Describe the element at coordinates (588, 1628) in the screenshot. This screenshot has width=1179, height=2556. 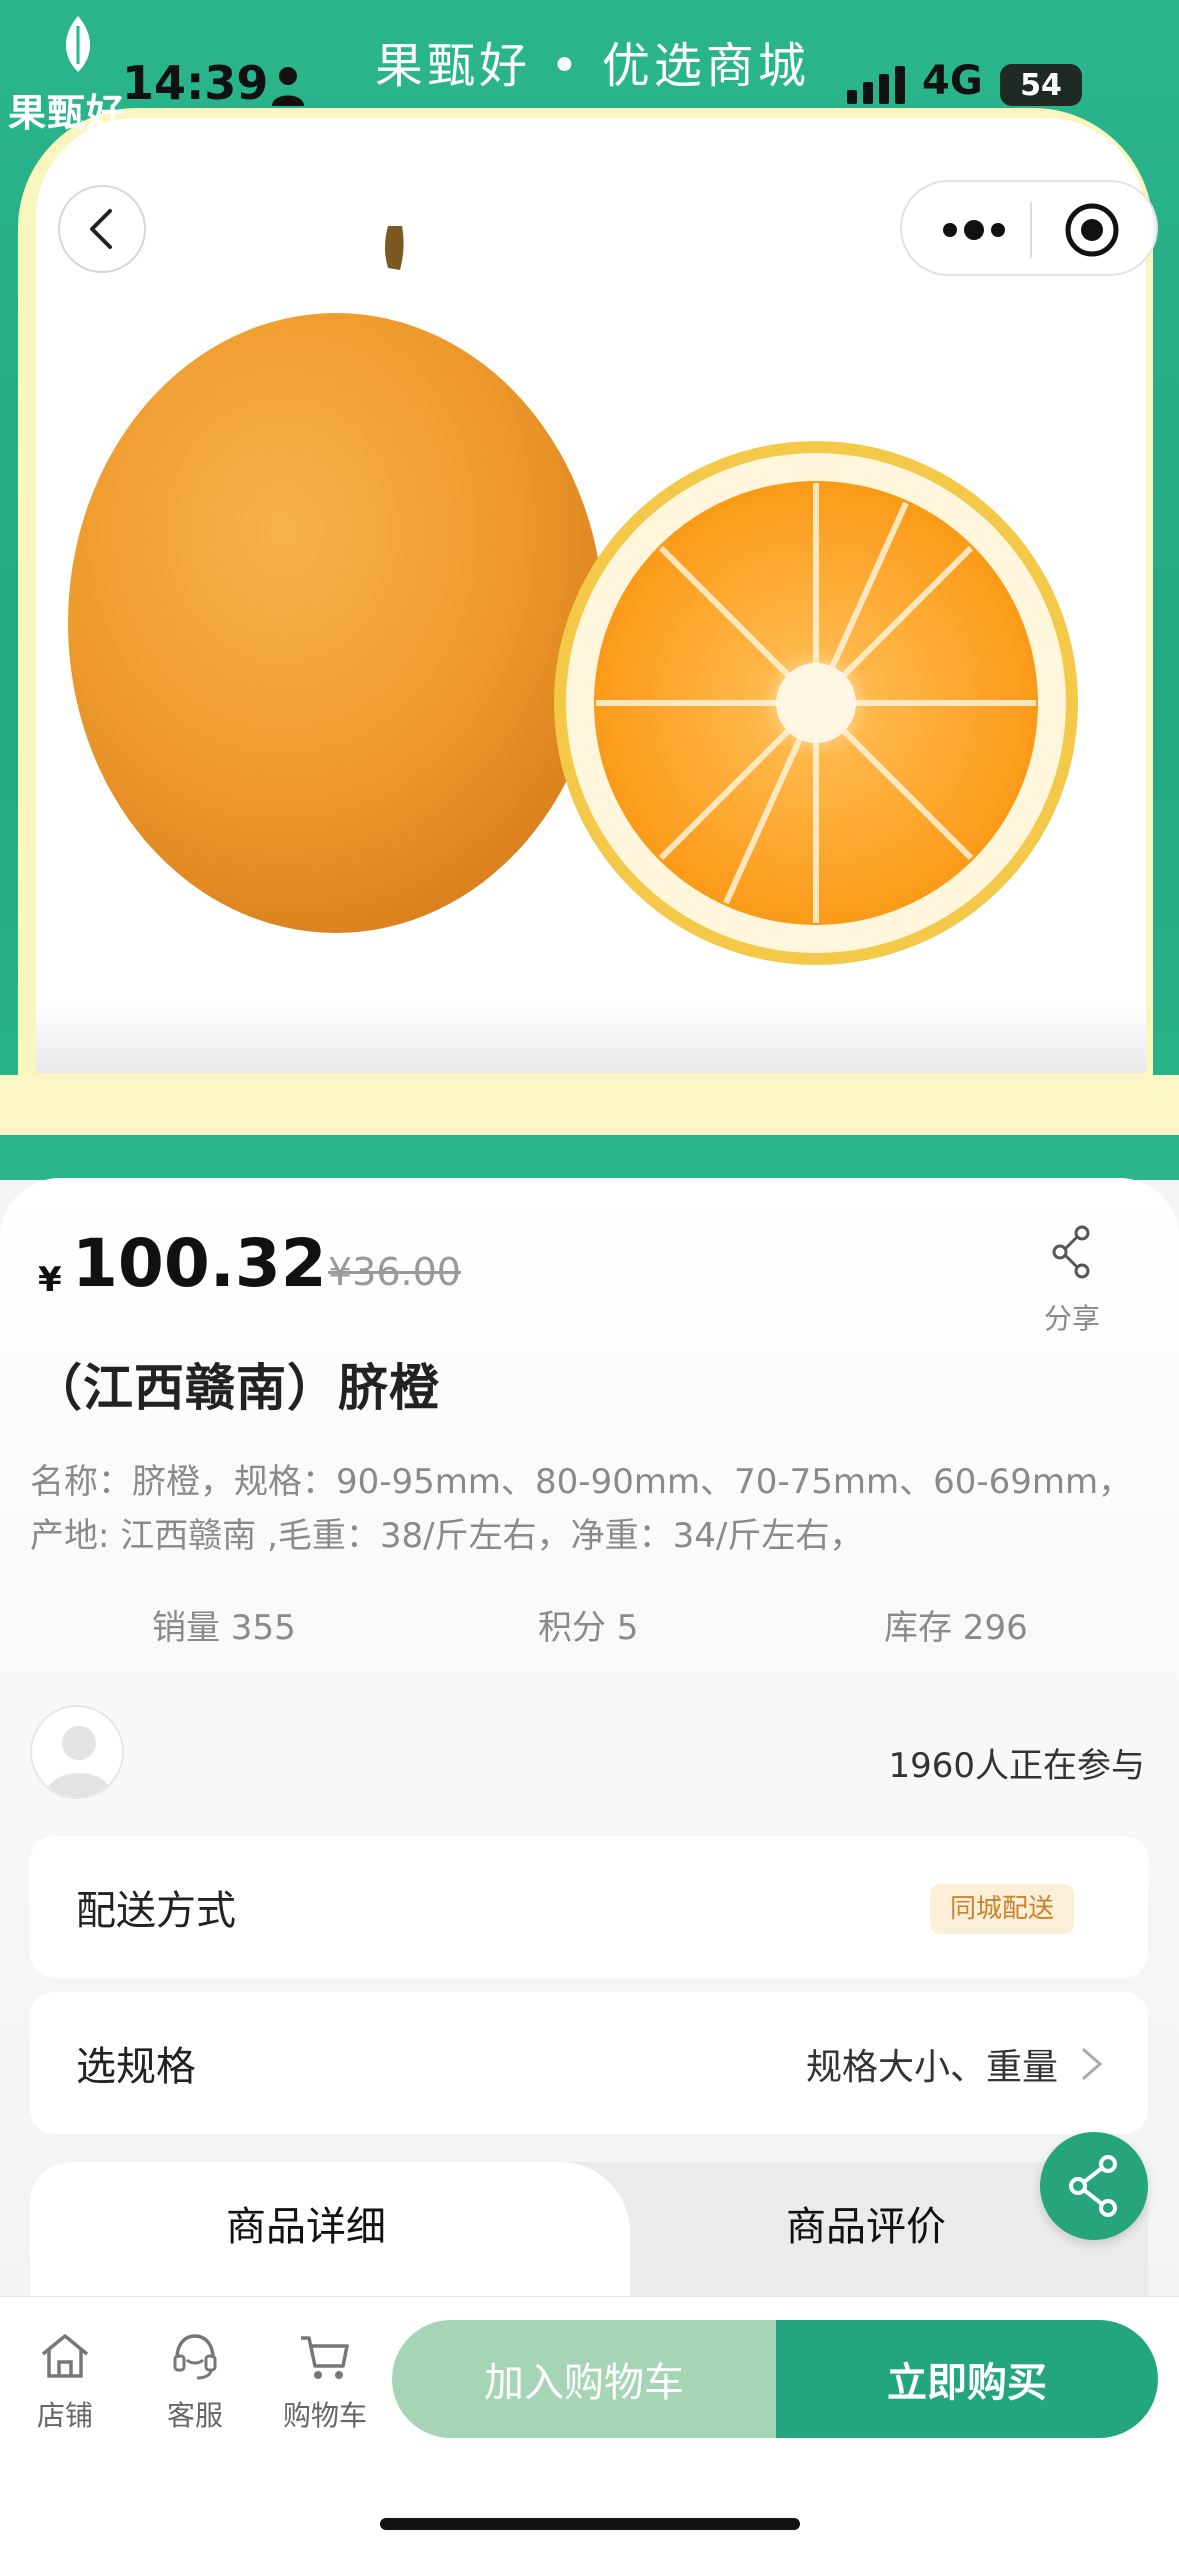
I see `points: 积分 5` at that location.